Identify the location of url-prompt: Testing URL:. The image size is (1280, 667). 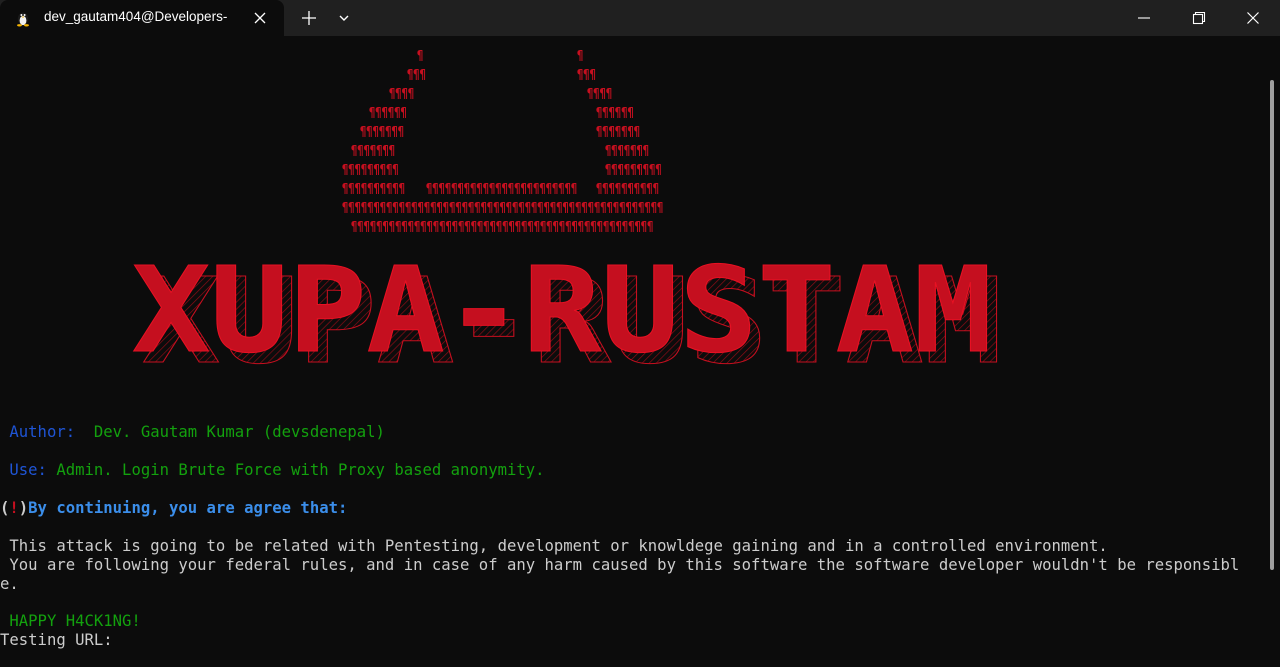
(56, 640).